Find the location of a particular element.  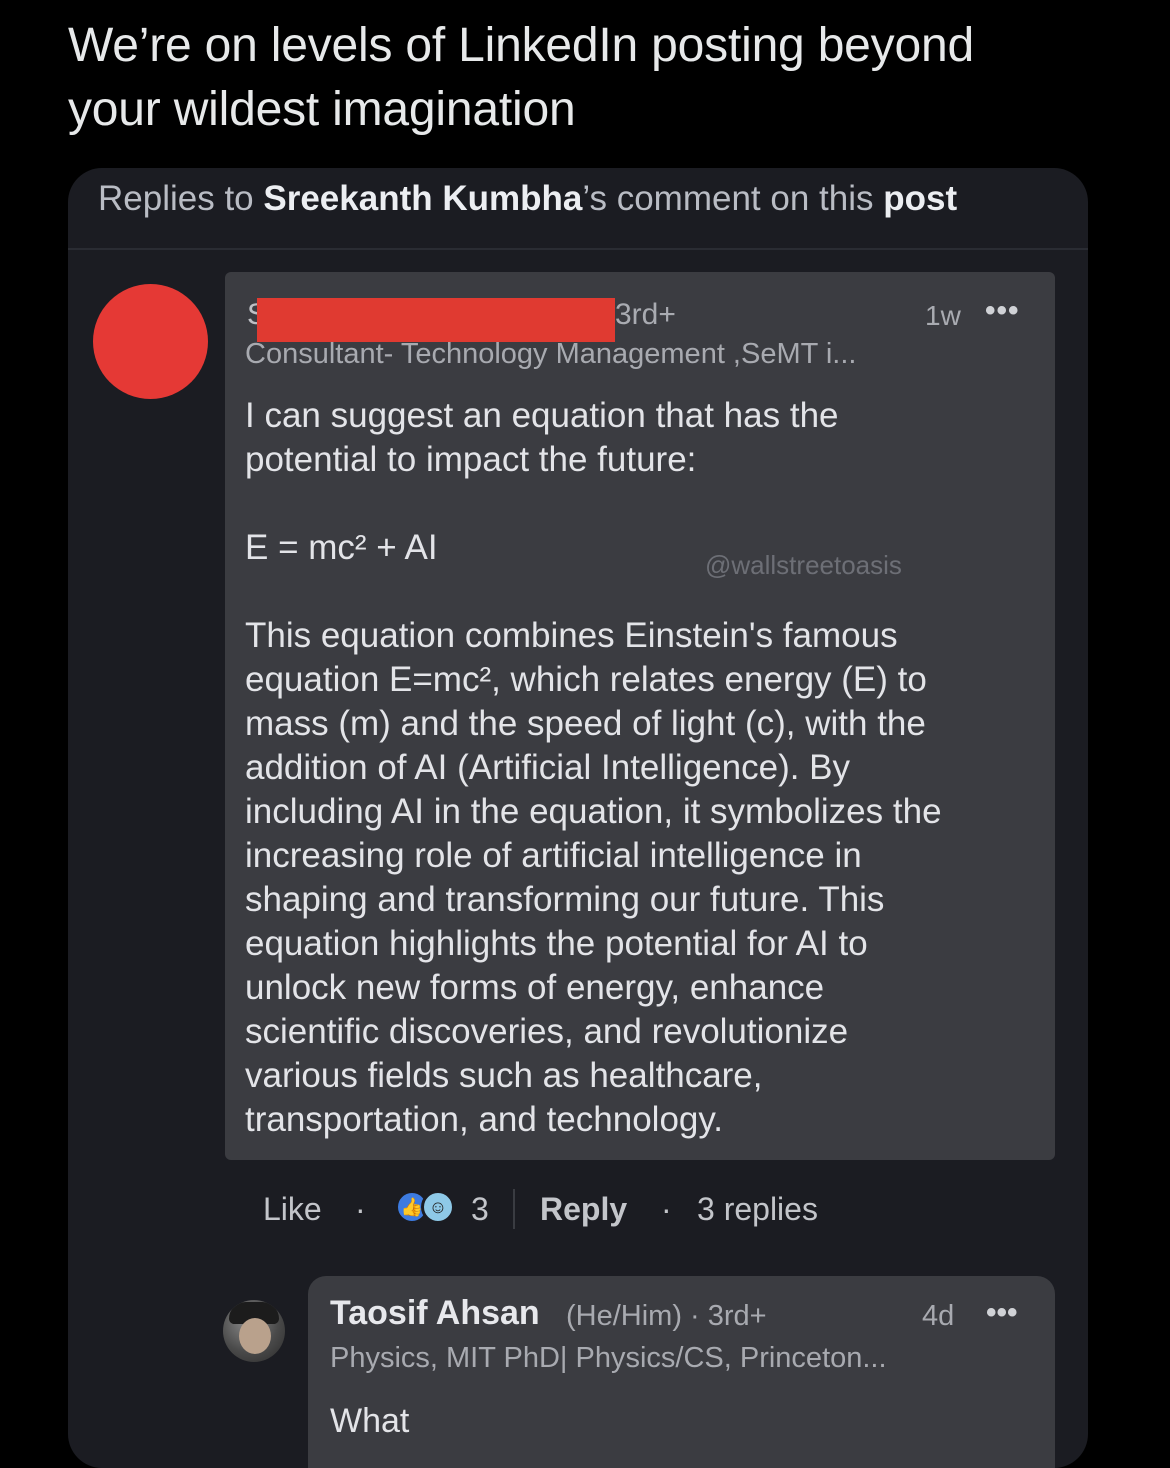

header-mid: ’s comment on this is located at coordinates (733, 198).